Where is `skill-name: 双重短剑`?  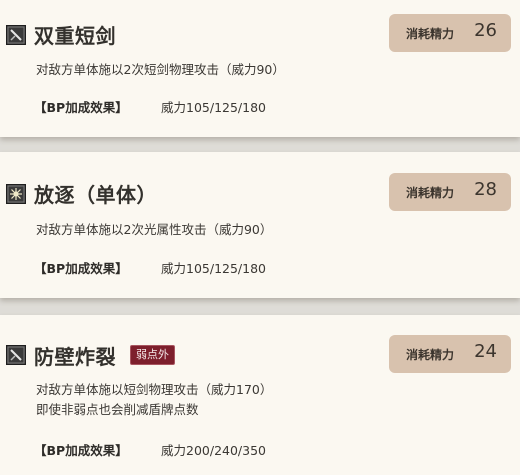 skill-name: 双重短剑 is located at coordinates (75, 35).